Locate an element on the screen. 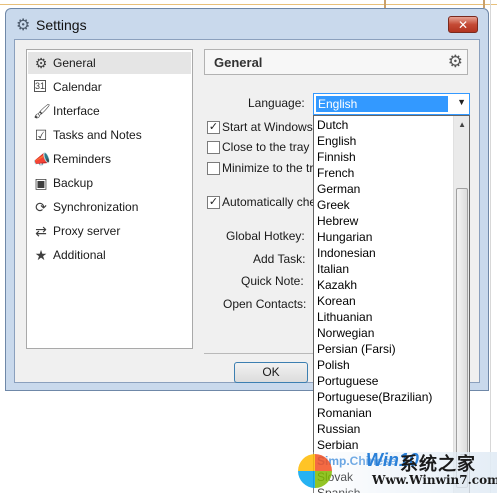 This screenshot has height=493, width=497. background-line is located at coordinates (248, 4).